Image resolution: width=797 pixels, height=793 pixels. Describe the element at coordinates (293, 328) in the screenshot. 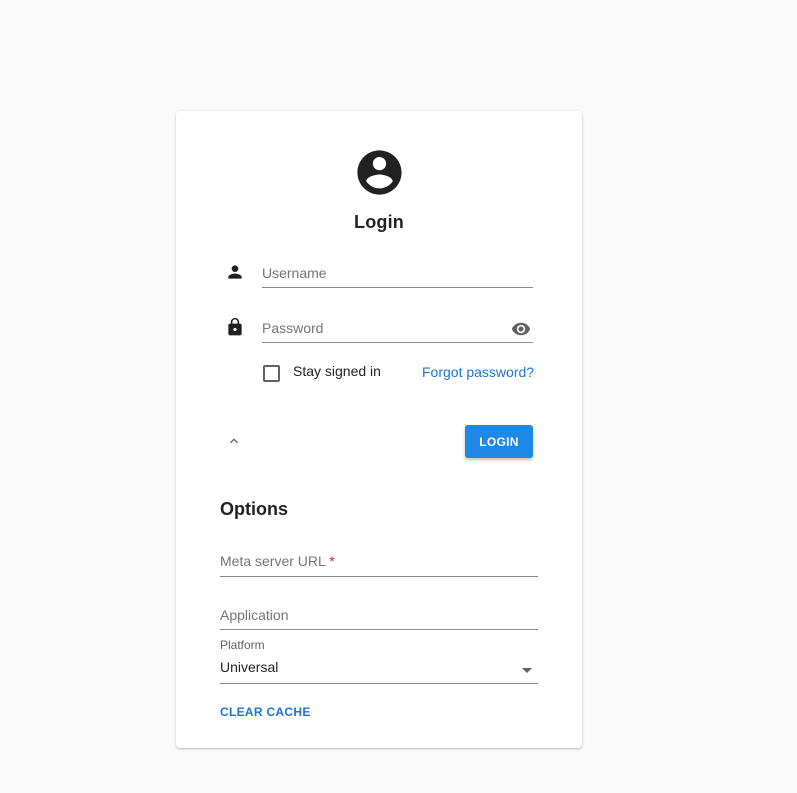

I see `password-placeholder: Password` at that location.